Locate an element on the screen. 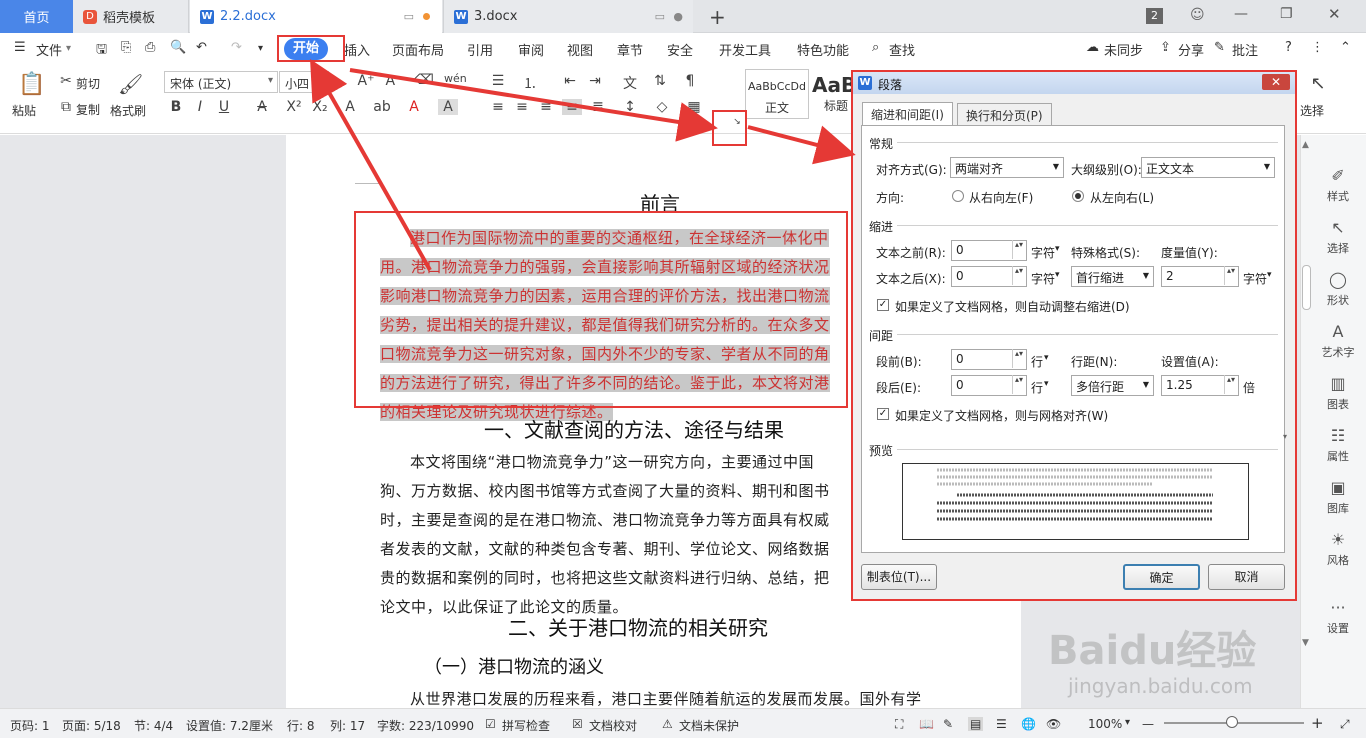 The image size is (1366, 738). scroll-down-icon: ▼ is located at coordinates (1307, 644).